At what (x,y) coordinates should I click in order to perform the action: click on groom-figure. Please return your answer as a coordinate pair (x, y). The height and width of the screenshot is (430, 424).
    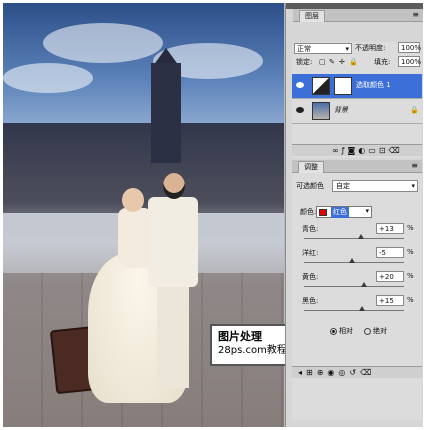
    Looking at the image, I should click on (173, 280).